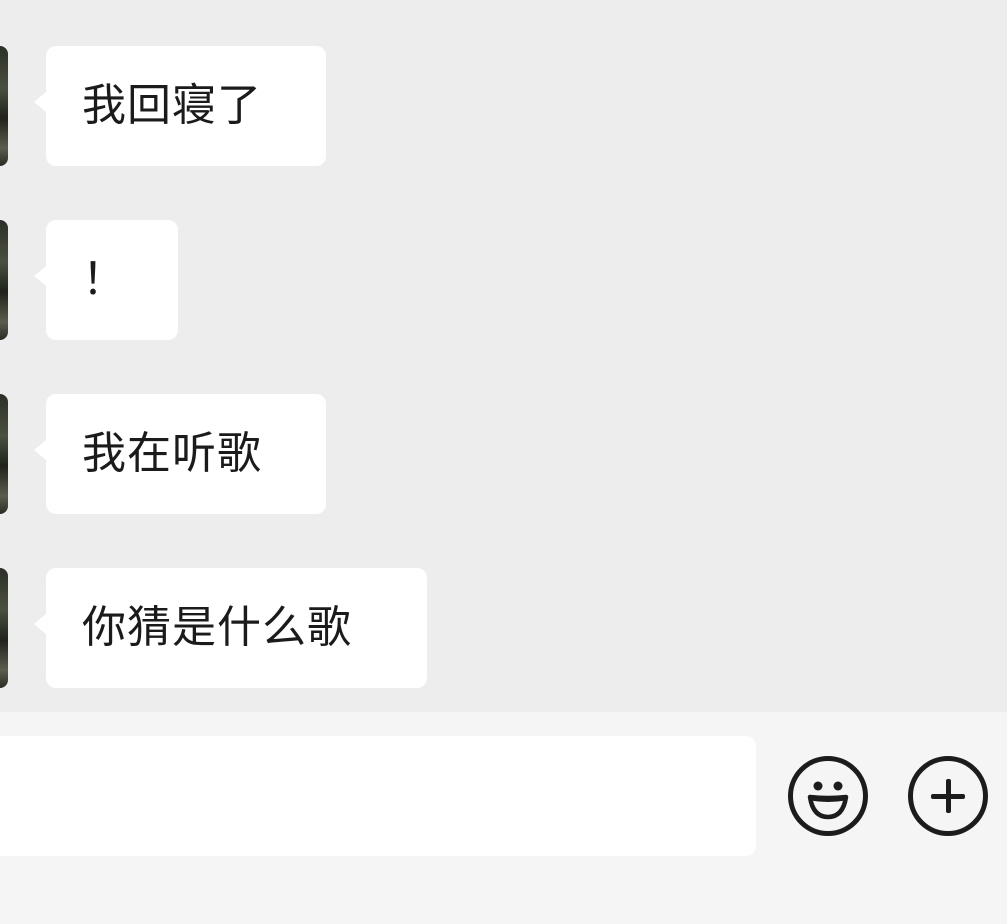  I want to click on message-text: 我回寝了, so click(172, 105).